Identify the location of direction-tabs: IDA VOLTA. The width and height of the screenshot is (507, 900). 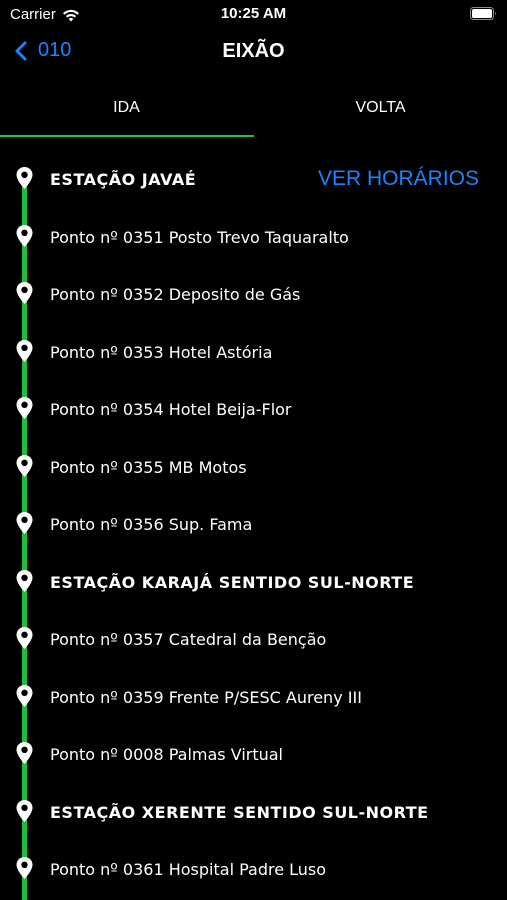
(253, 114).